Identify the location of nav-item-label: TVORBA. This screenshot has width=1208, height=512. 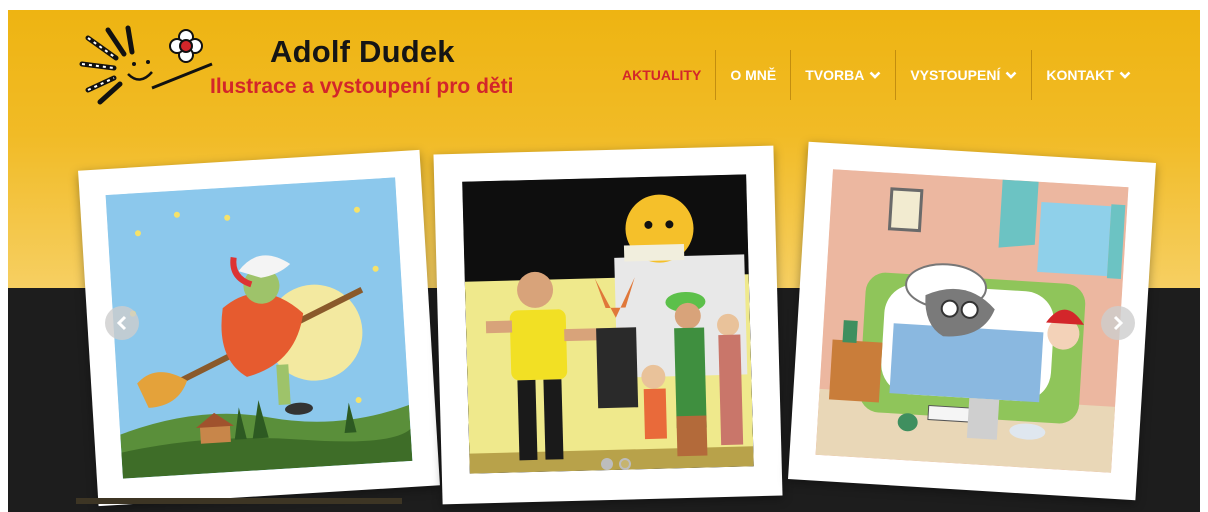
(835, 75).